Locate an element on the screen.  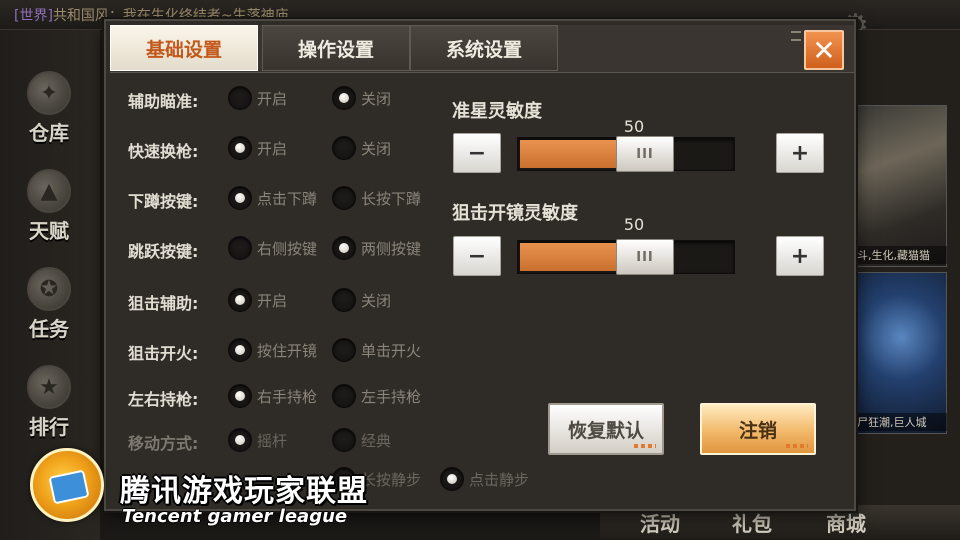
watermark-english-text: Tencent gamer league is located at coordinates (235, 516).